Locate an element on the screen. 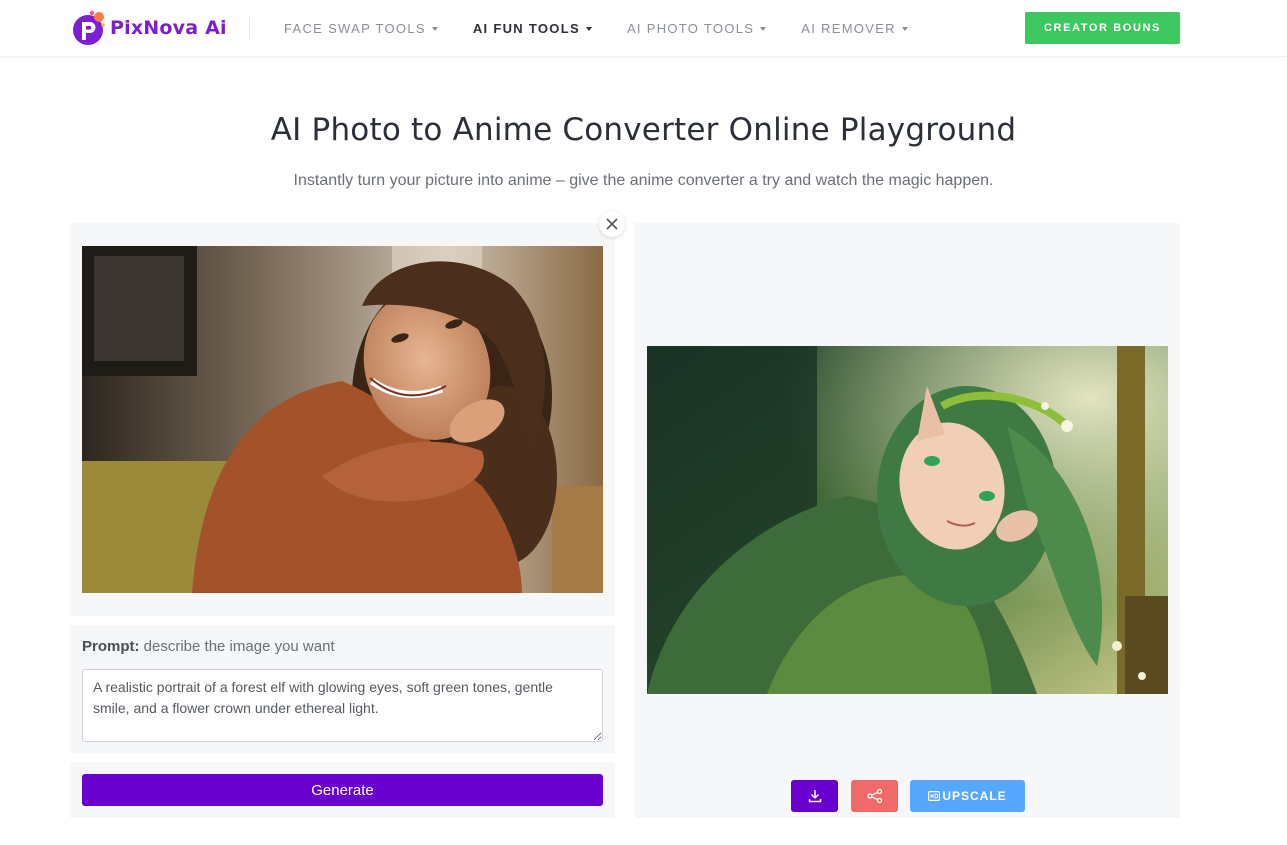  close-image-button is located at coordinates (612, 224).